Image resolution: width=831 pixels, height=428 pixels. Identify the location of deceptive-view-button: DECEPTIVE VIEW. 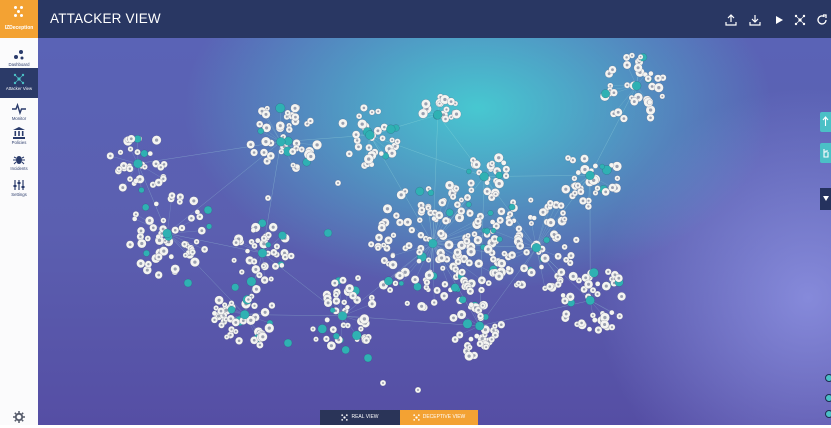
(439, 417).